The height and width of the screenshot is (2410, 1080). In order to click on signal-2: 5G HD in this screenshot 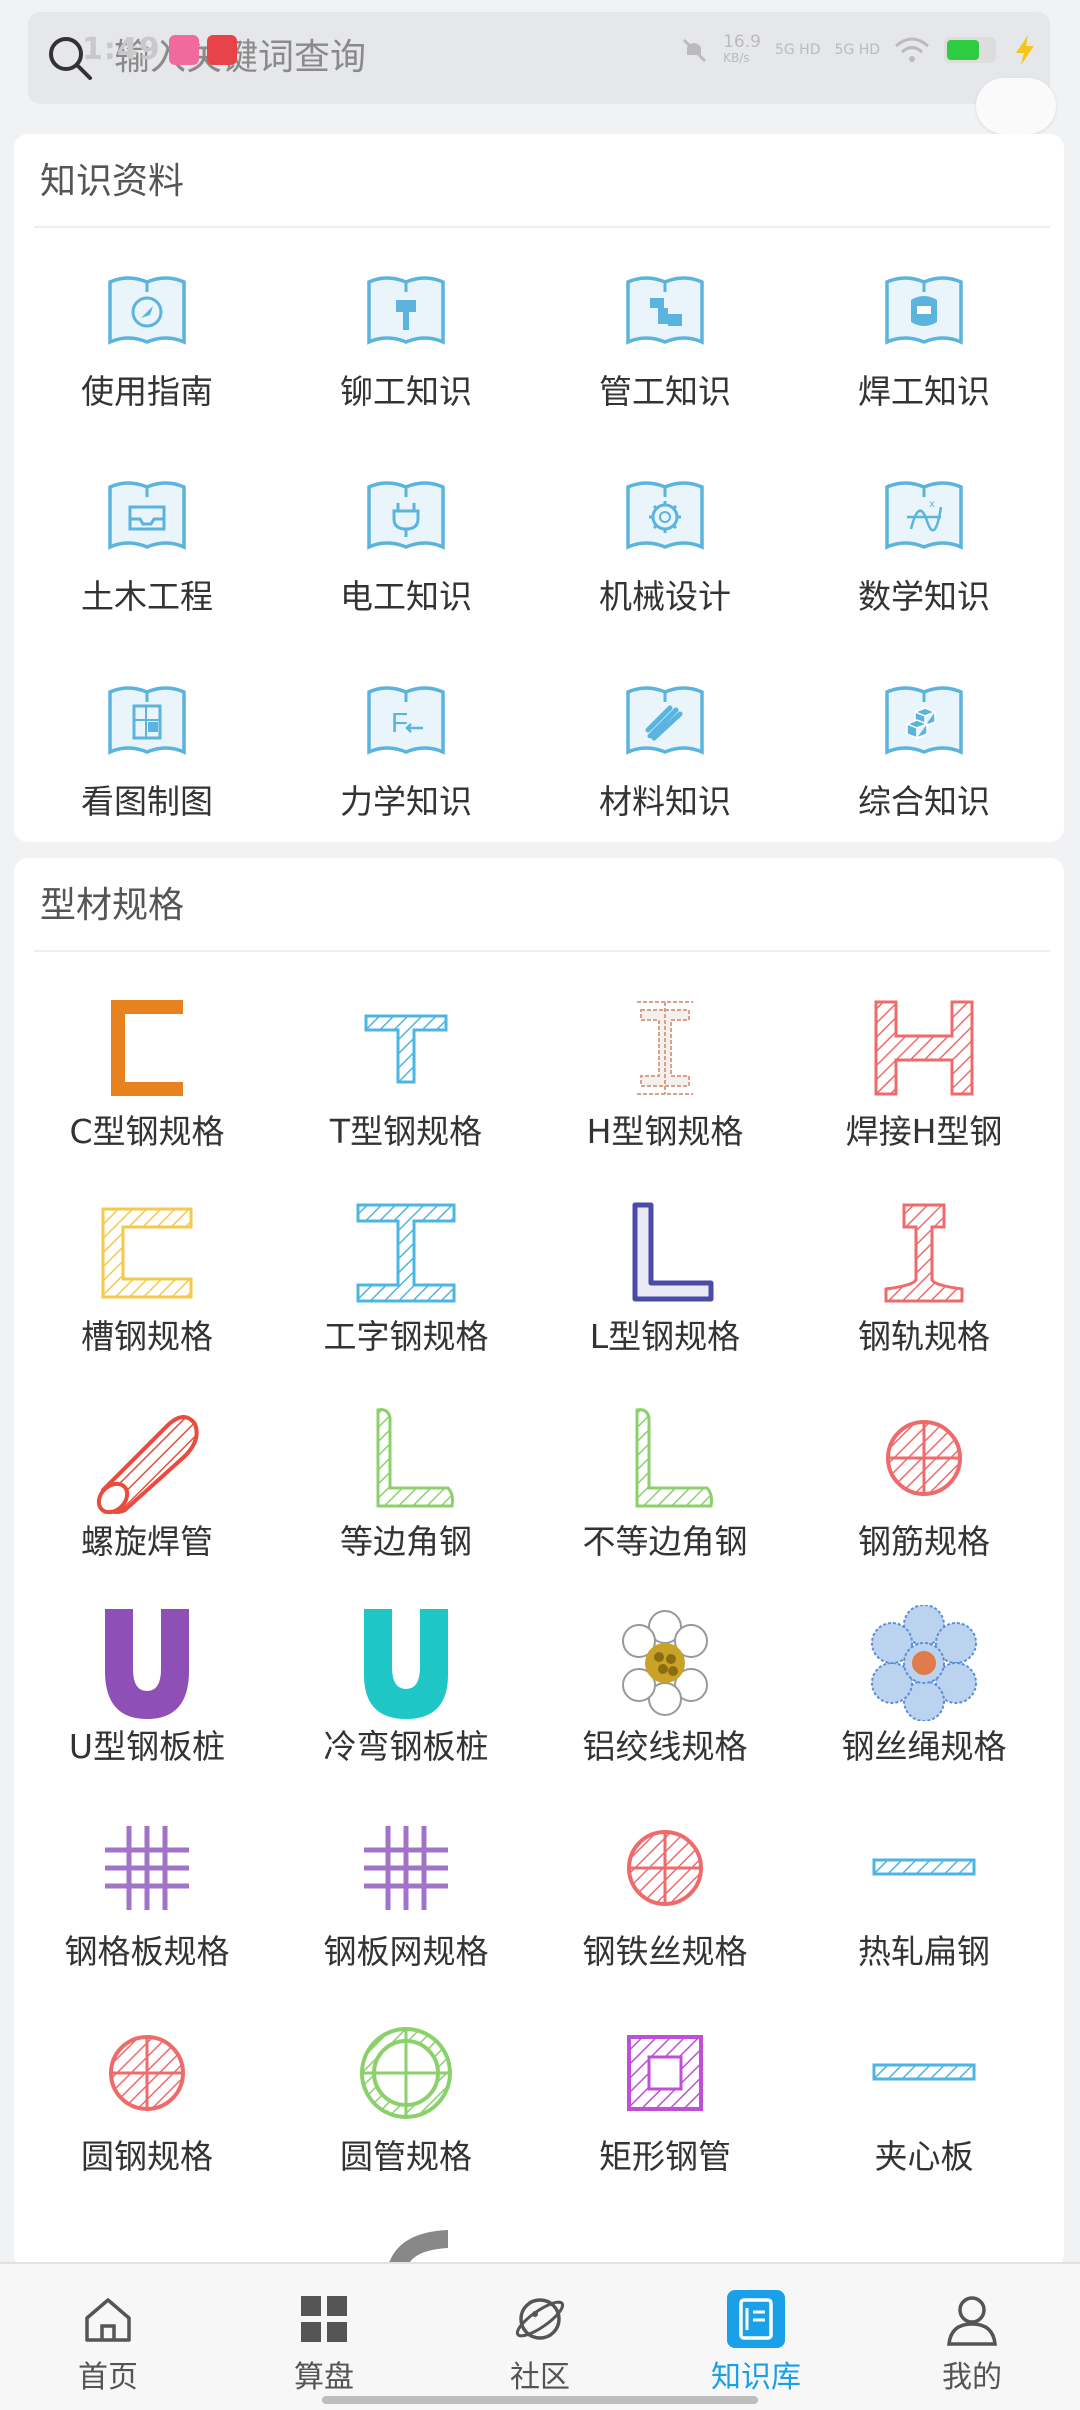, I will do `click(857, 50)`.